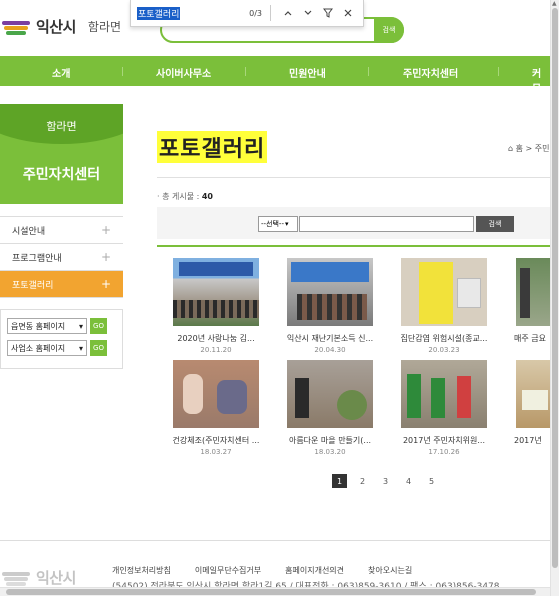 The image size is (559, 596). What do you see at coordinates (61, 339) in the screenshot?
I see `homepage-links-box: 읍면동 홈페이지 ▾ GO 사업소 홈페이지 ▾ GO` at bounding box center [61, 339].